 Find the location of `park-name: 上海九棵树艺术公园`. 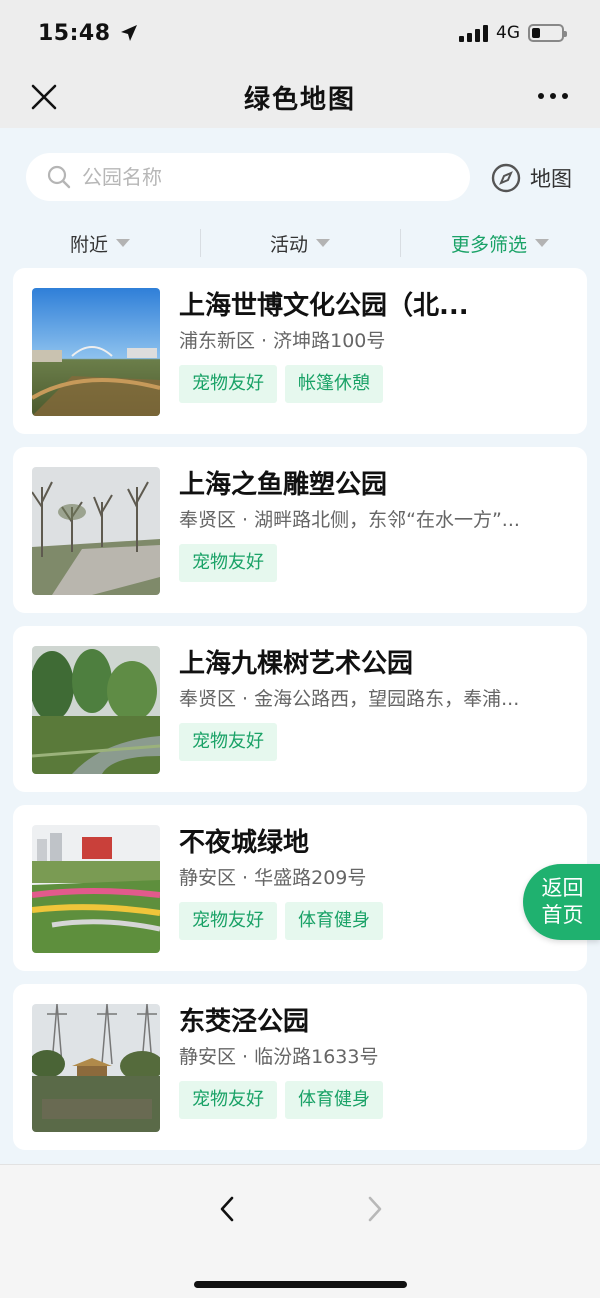

park-name: 上海九棵树艺术公园 is located at coordinates (296, 664).